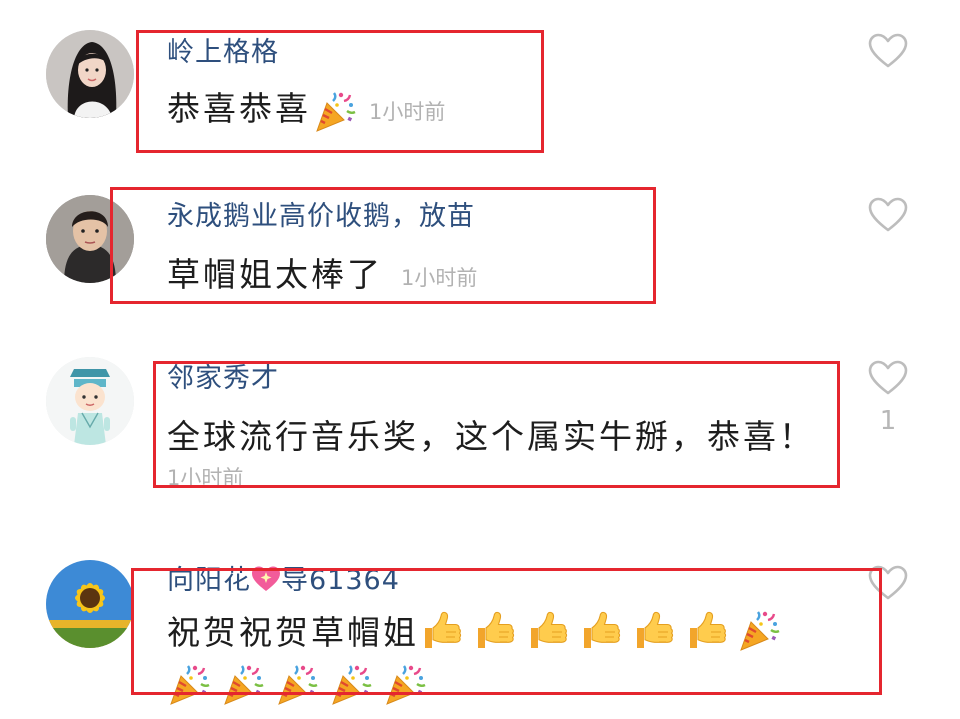 The width and height of the screenshot is (960, 719). I want to click on comment-text-row: 恭喜恭喜 1小时前, so click(306, 107).